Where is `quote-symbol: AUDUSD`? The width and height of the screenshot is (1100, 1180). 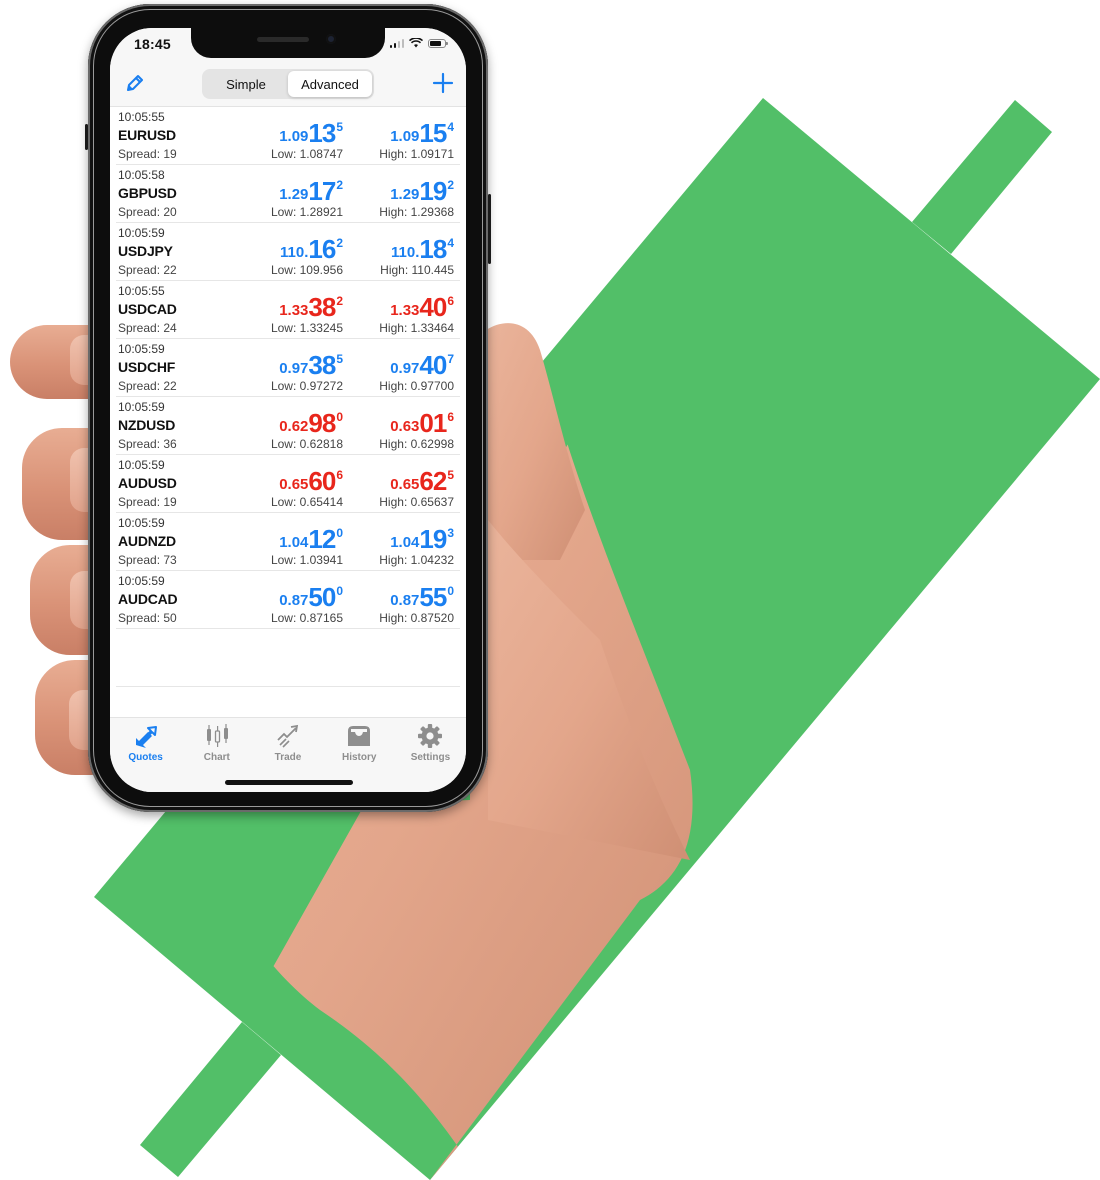 quote-symbol: AUDUSD is located at coordinates (147, 483).